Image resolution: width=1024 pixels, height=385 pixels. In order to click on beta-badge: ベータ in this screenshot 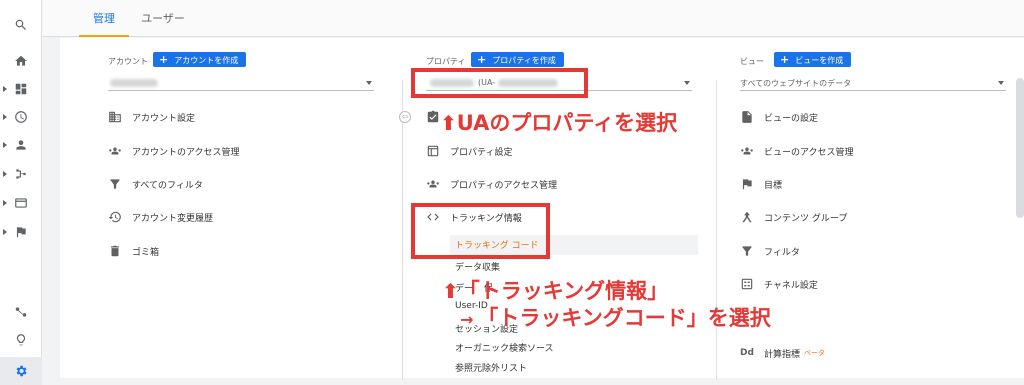, I will do `click(815, 353)`.